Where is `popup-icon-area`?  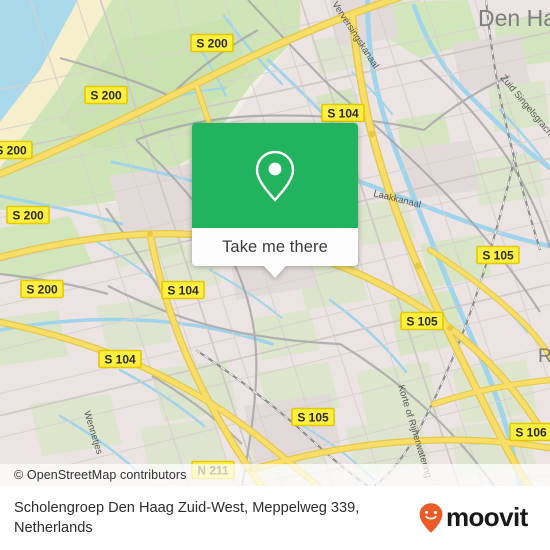
popup-icon-area is located at coordinates (275, 175).